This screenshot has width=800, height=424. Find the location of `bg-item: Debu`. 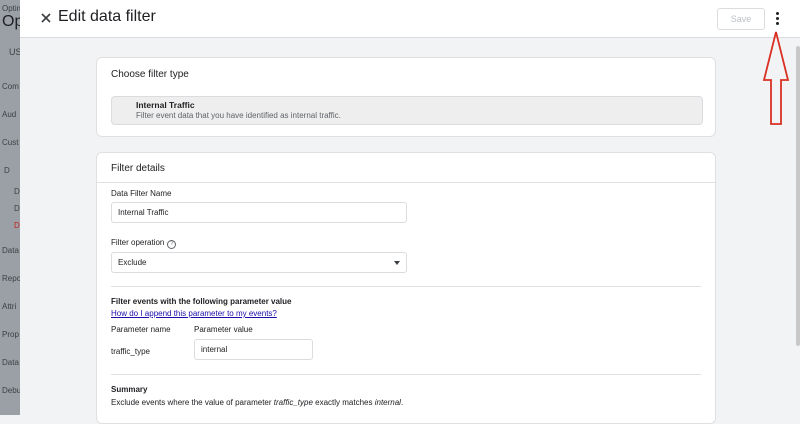

bg-item: Debu is located at coordinates (11, 390).